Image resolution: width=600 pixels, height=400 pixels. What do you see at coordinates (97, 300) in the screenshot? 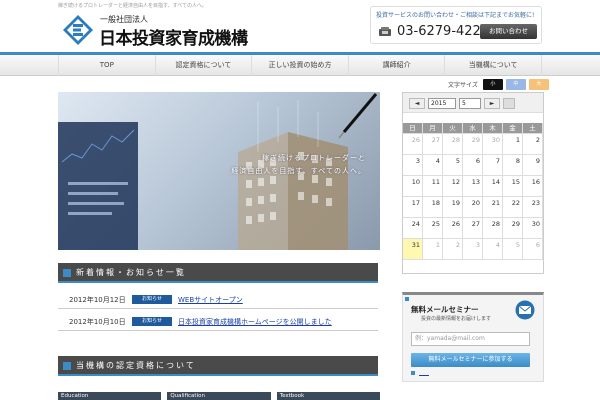
I see `news-date: 2012年10月12日` at bounding box center [97, 300].